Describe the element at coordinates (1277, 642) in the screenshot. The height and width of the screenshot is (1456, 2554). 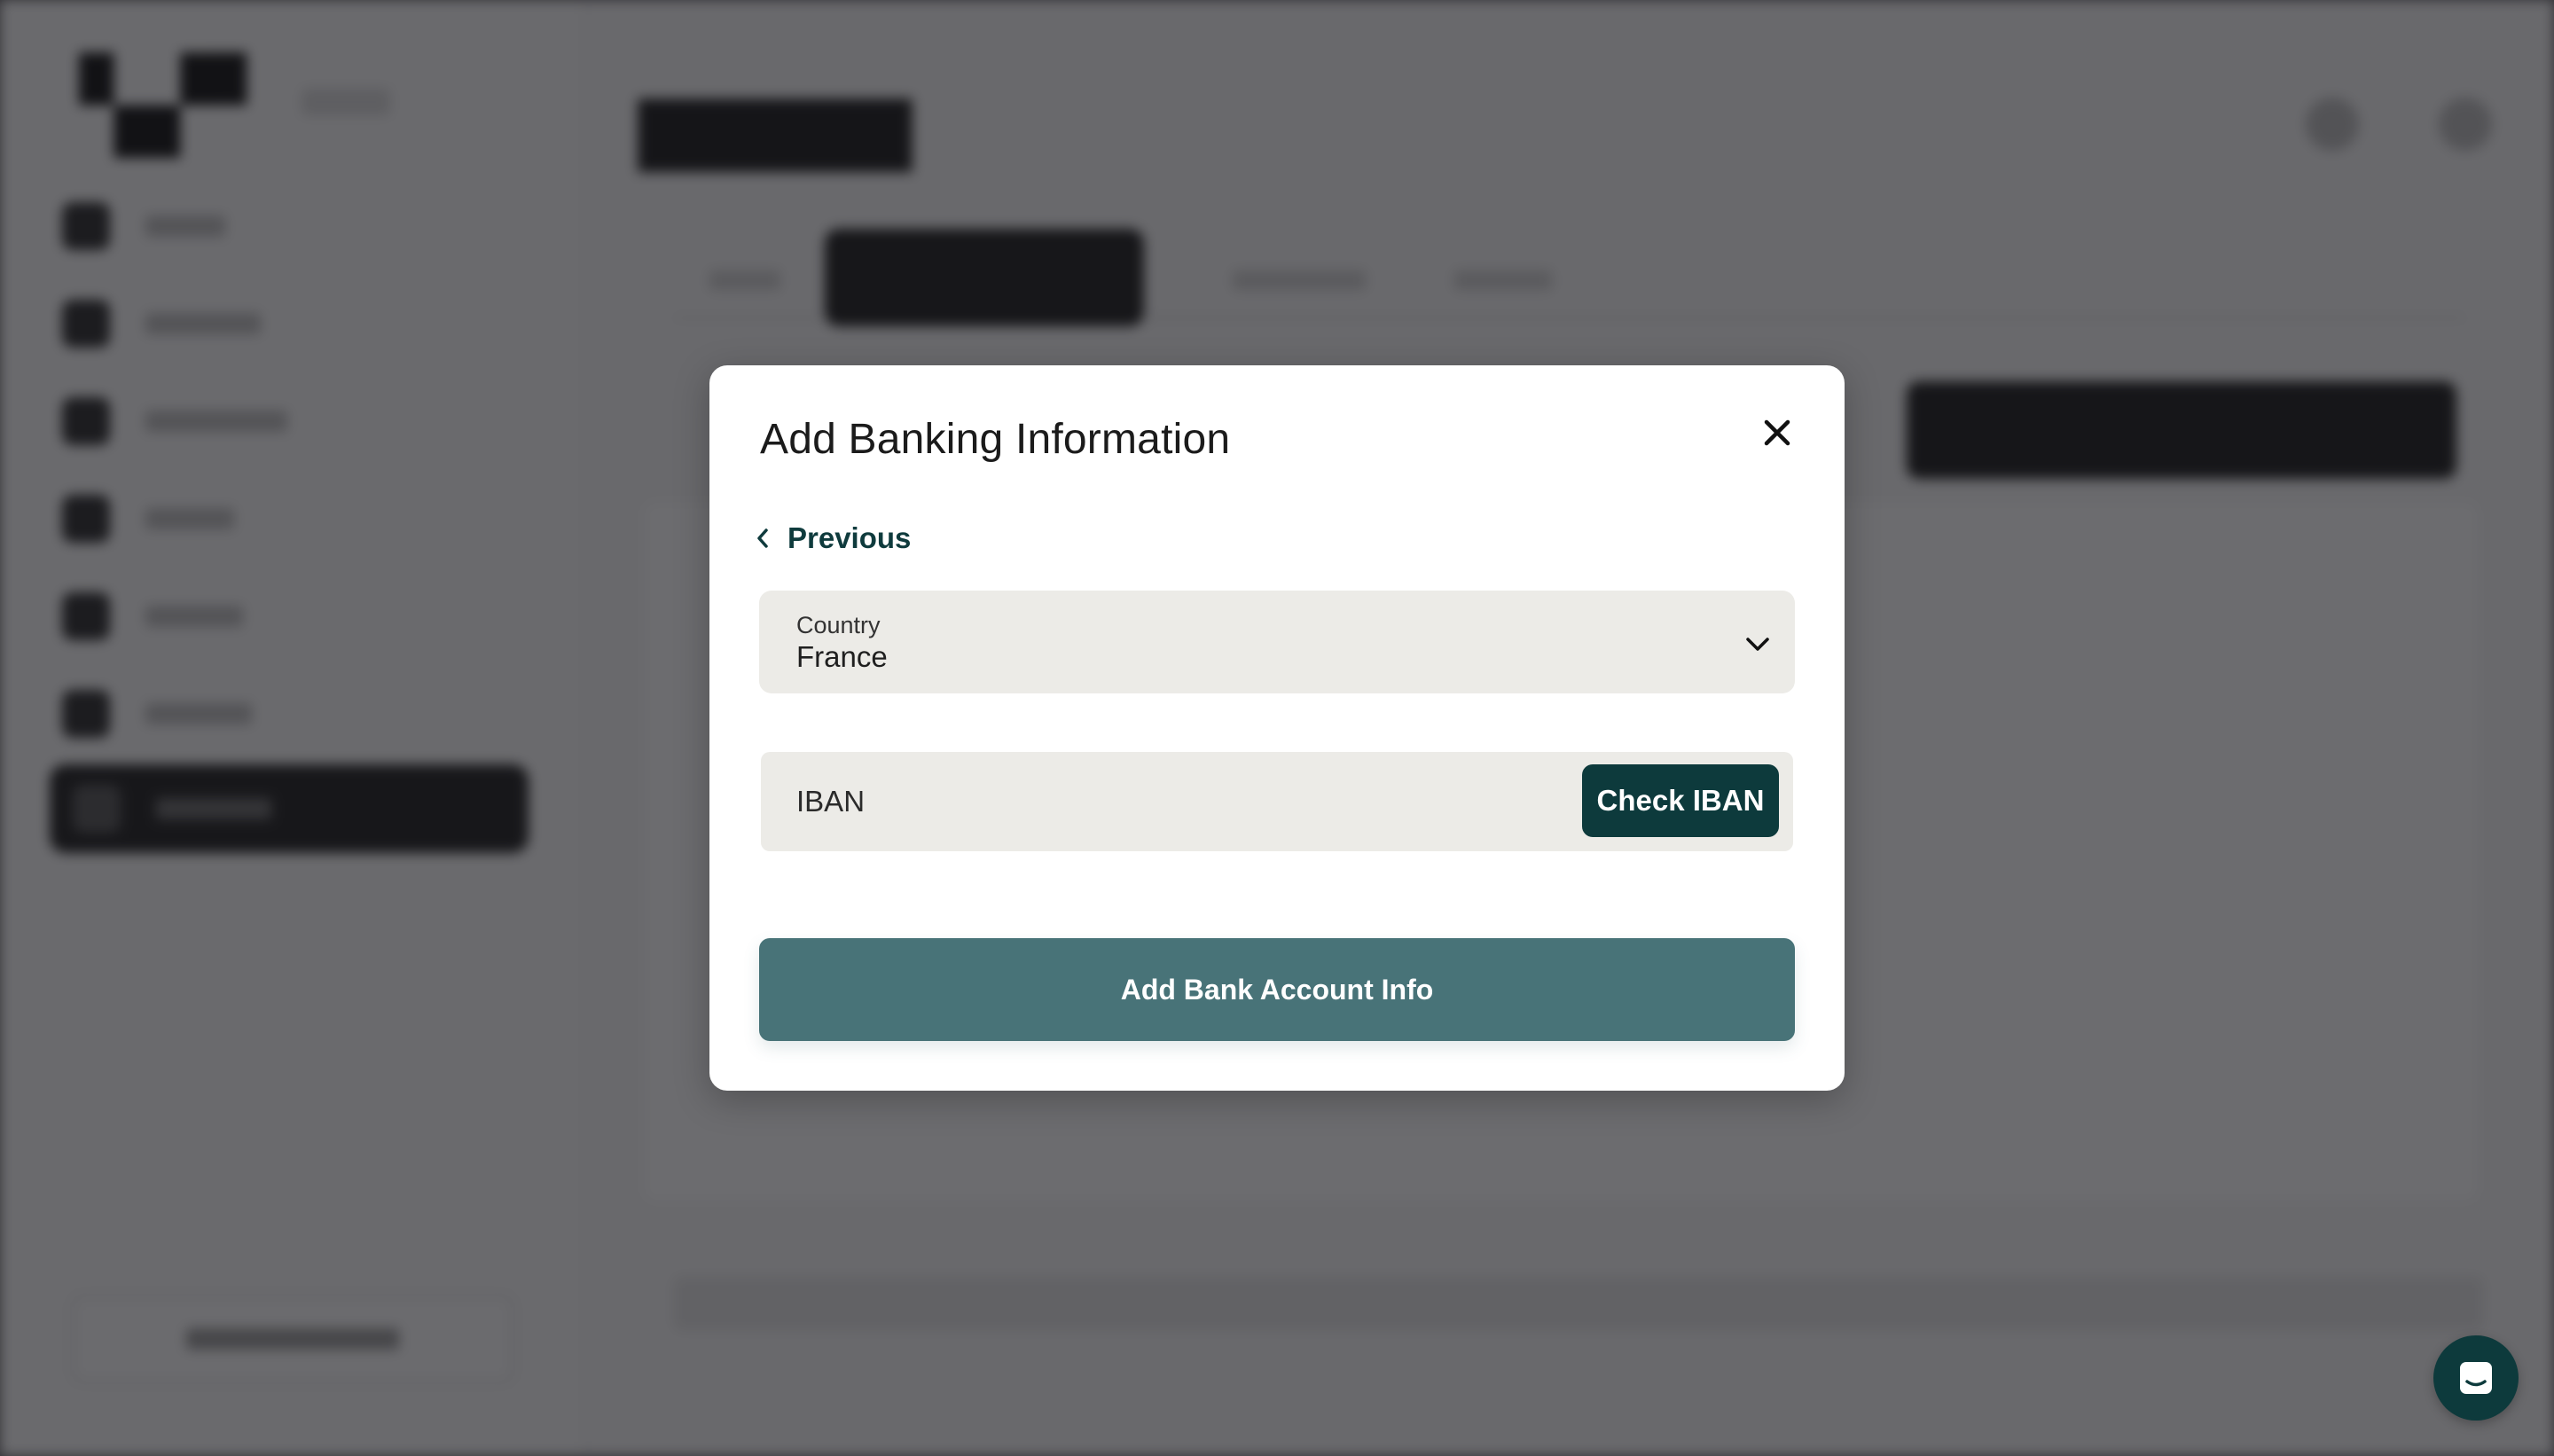
I see `country-select: Country France` at that location.